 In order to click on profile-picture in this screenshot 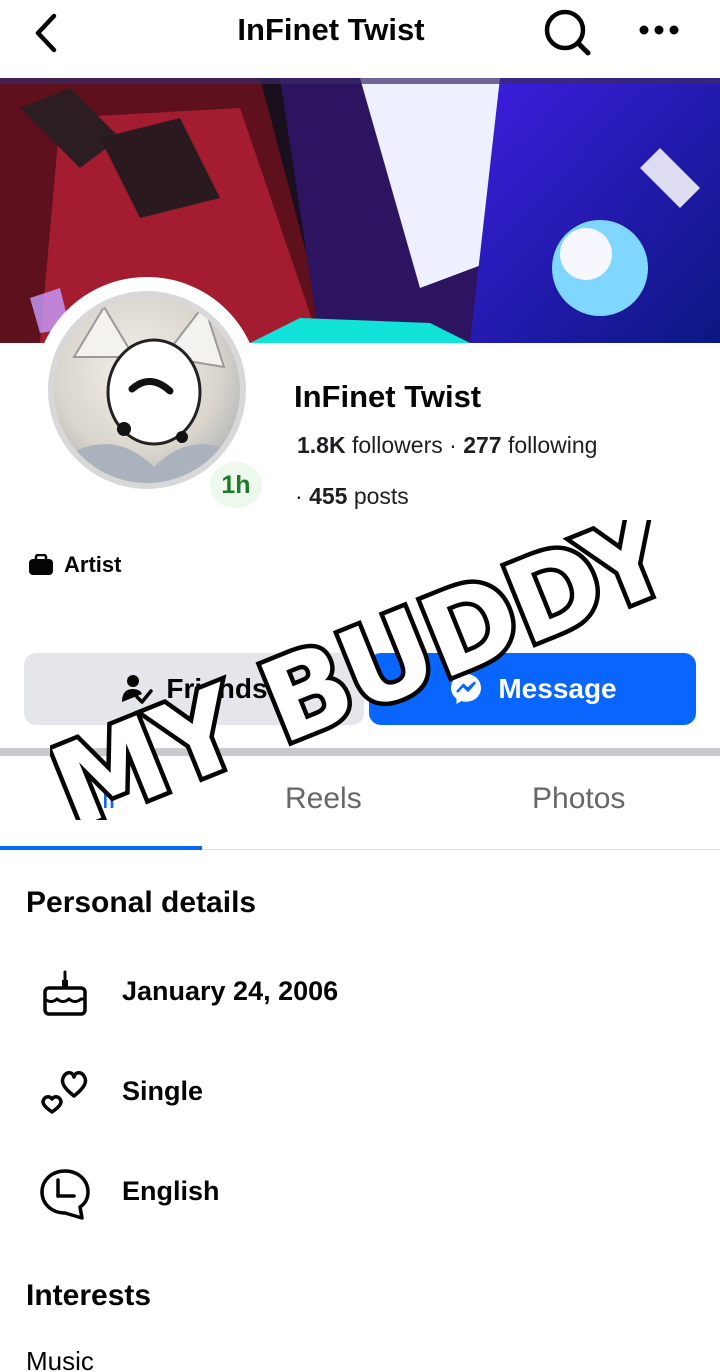, I will do `click(147, 390)`.